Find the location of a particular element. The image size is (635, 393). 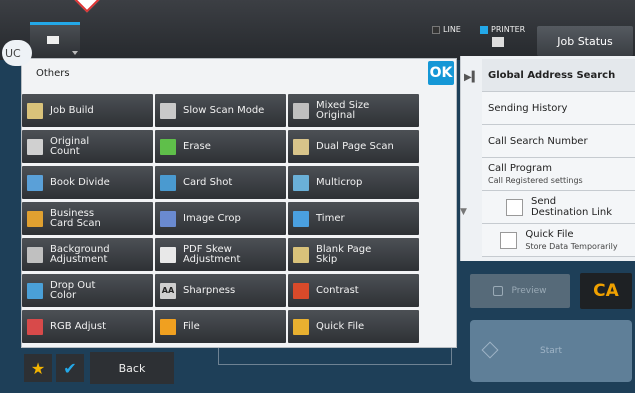

option-label: Erase is located at coordinates (197, 146).